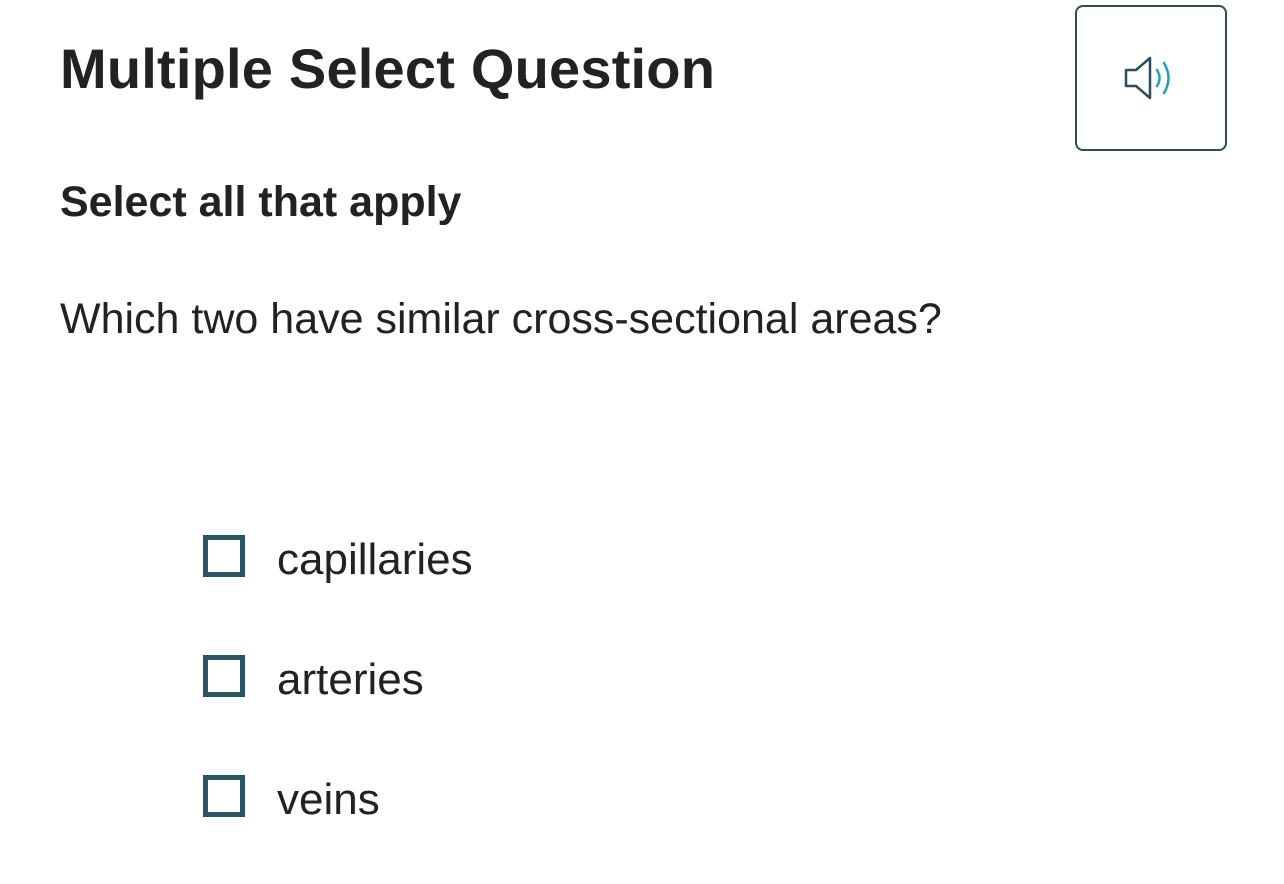 The width and height of the screenshot is (1284, 884). Describe the element at coordinates (328, 799) in the screenshot. I see `option-label: veins` at that location.